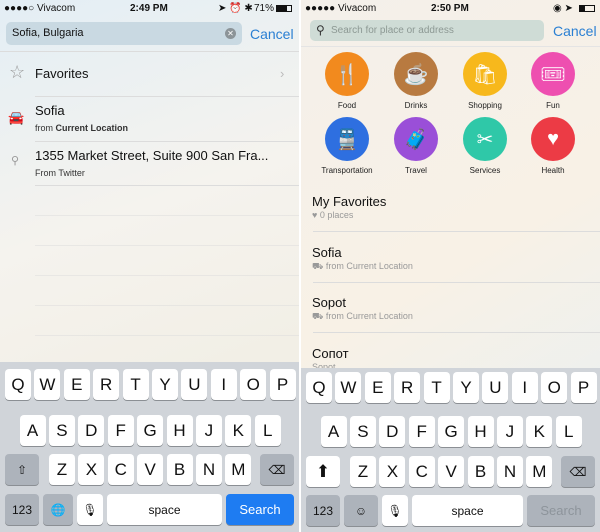 The width and height of the screenshot is (600, 532). What do you see at coordinates (553, 146) in the screenshot?
I see `category-health: ♥ Health` at bounding box center [553, 146].